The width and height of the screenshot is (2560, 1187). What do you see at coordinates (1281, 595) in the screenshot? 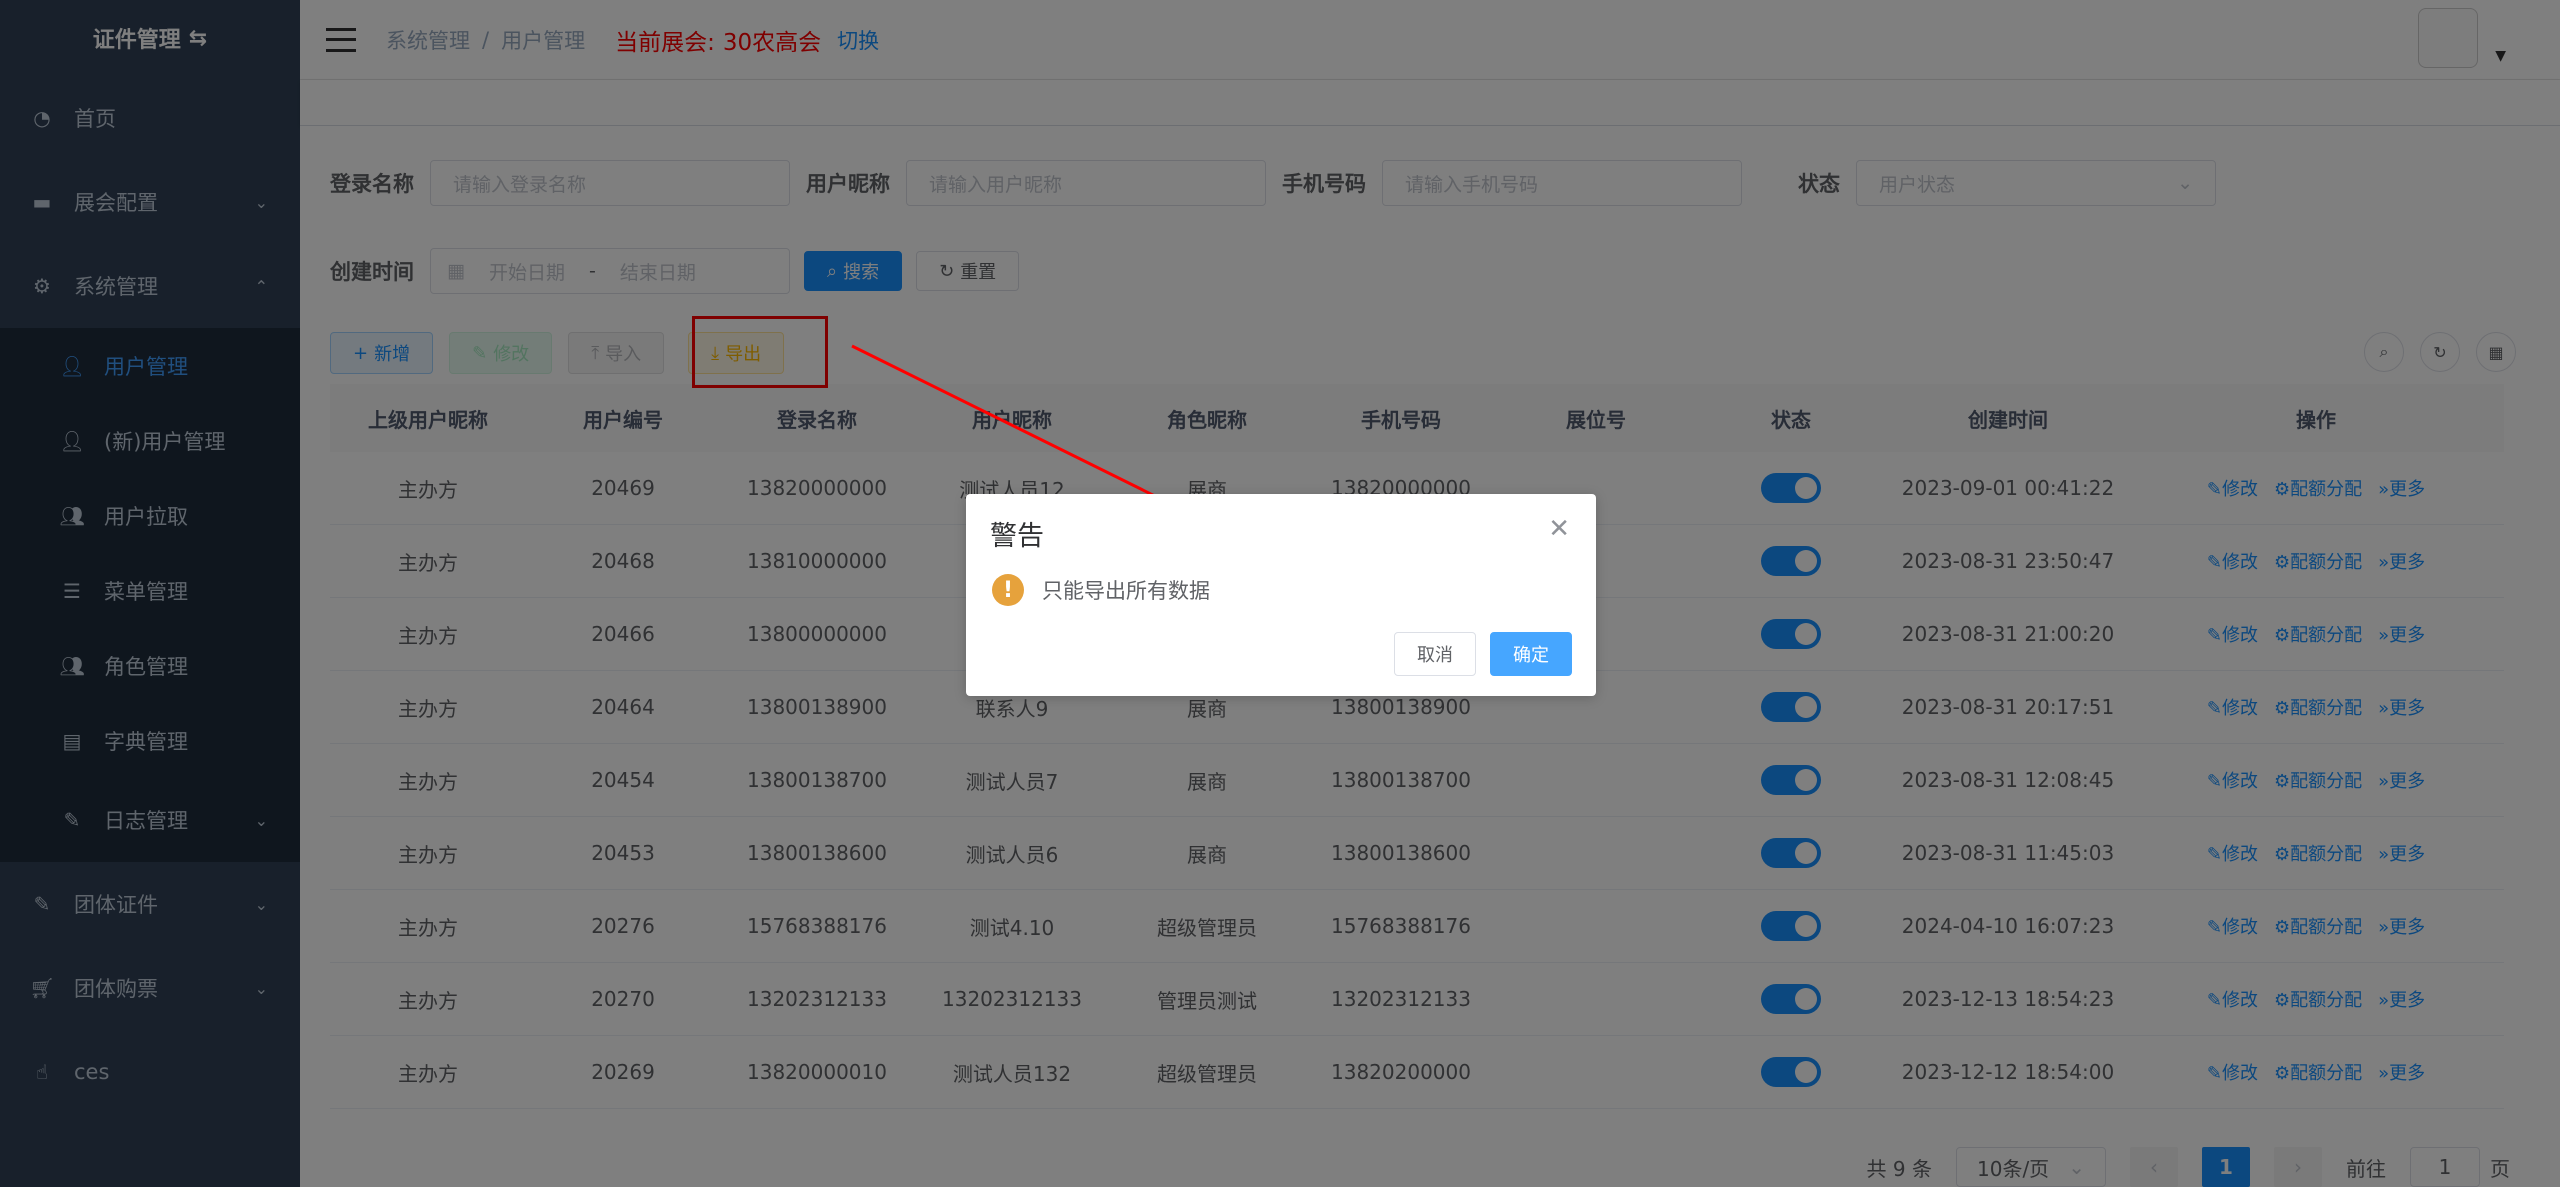
I see `warning-dialog: 警告 ✕ ! 只能导出所有数据 取消 确定` at bounding box center [1281, 595].